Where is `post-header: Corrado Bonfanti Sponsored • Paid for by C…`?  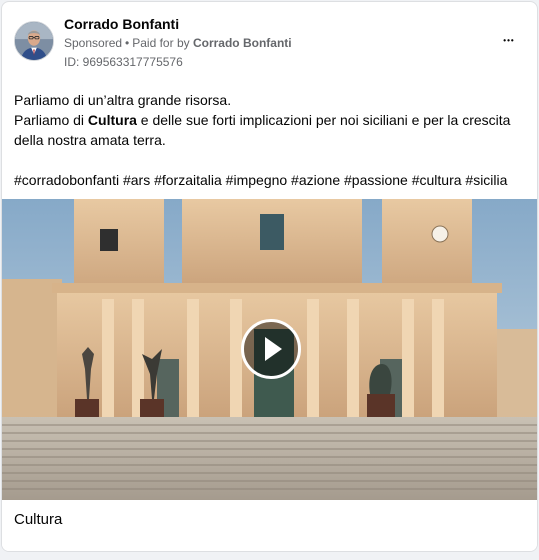
post-header: Corrado Bonfanti Sponsored • Paid for by C… is located at coordinates (269, 42).